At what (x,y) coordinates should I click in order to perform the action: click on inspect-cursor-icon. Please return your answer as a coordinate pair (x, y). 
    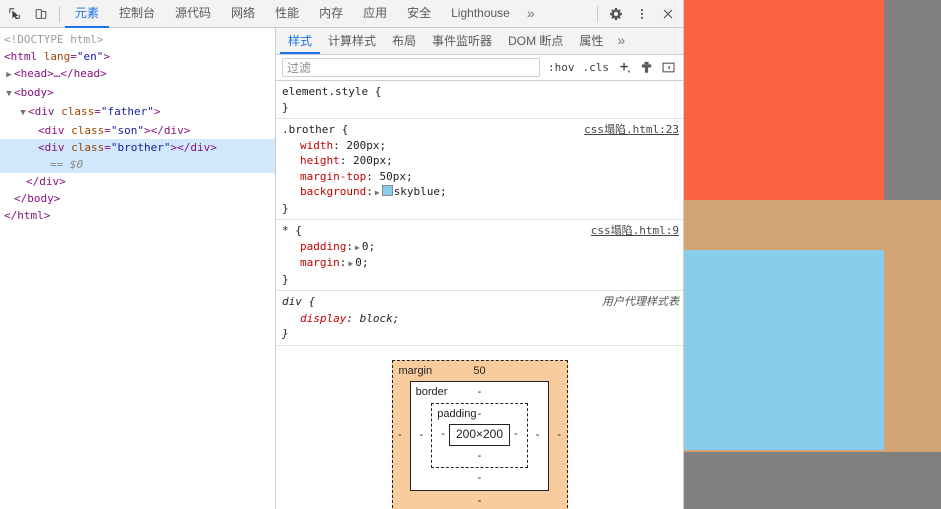
    Looking at the image, I should click on (15, 14).